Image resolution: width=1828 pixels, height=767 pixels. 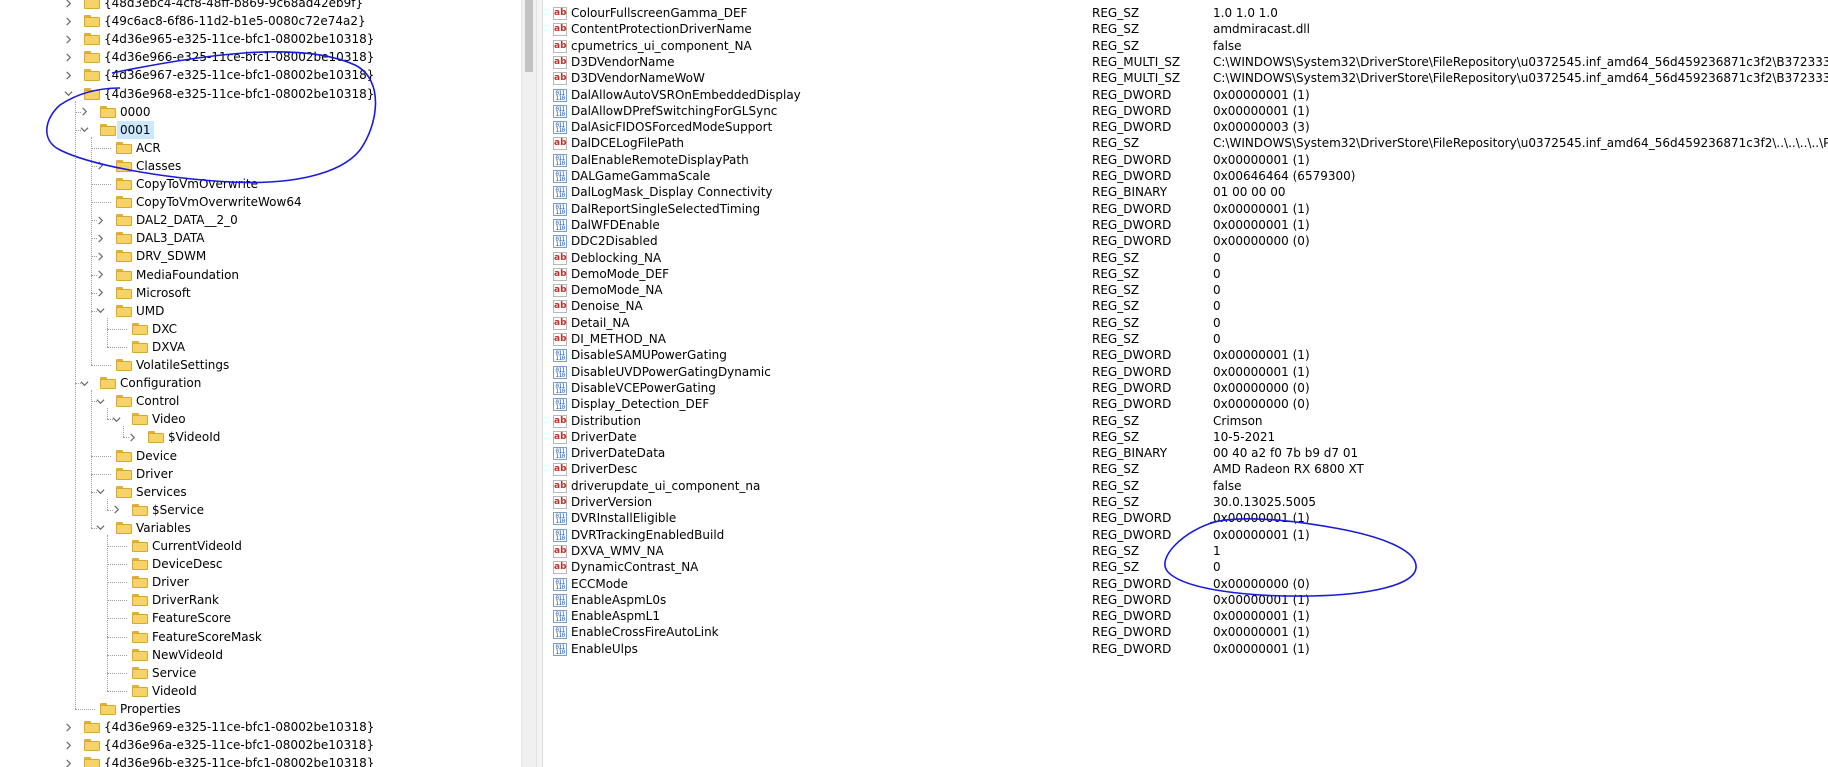 I want to click on tree-node: {4d36e96b-e325-11ce-bfc1-08002be10318}, so click(x=260, y=760).